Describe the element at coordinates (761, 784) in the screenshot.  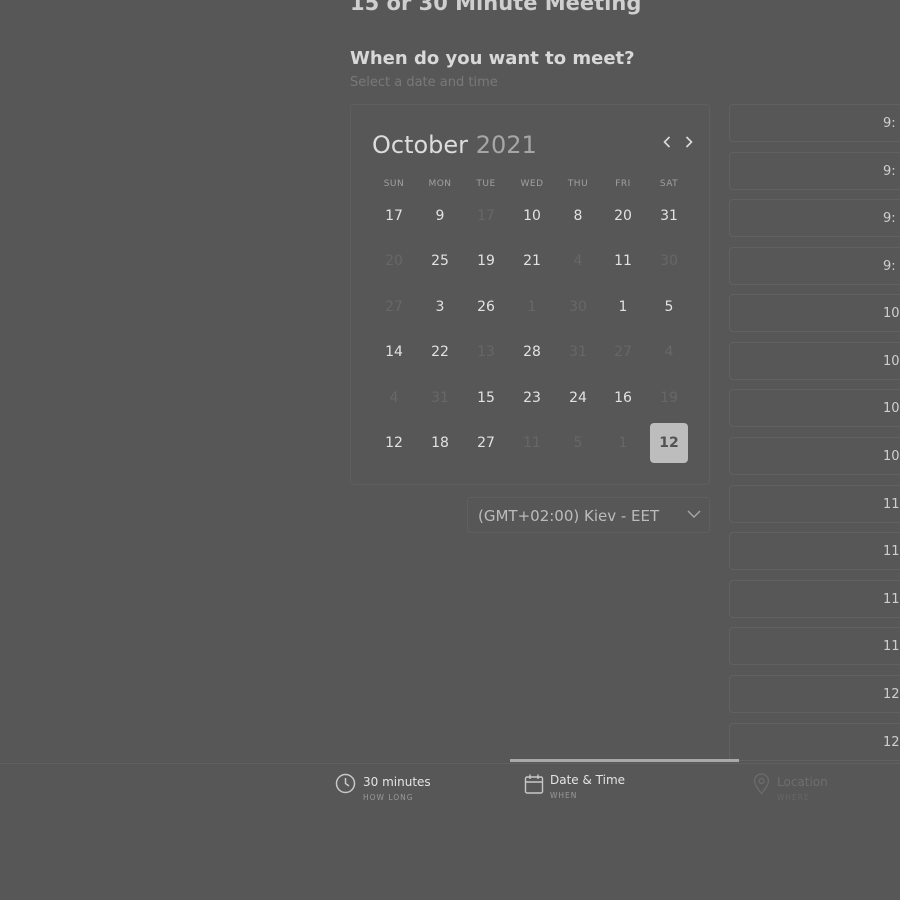
I see `location-pin-icon` at that location.